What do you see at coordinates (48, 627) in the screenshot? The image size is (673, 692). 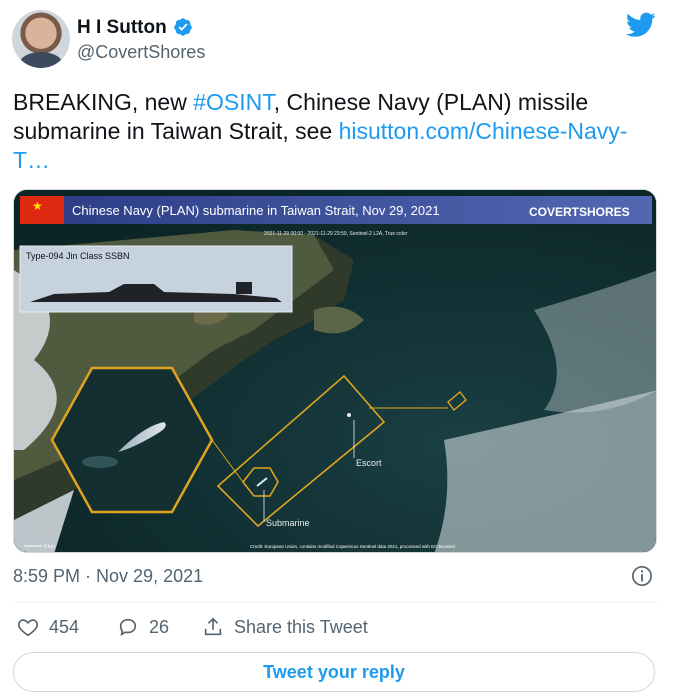 I see `like-button: 454` at bounding box center [48, 627].